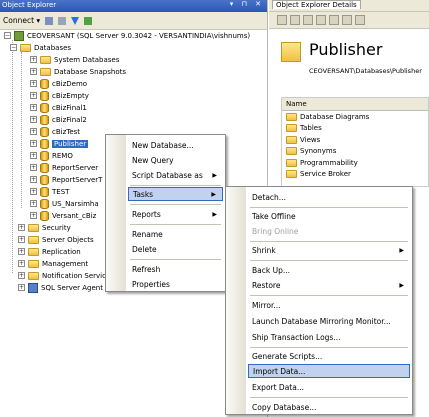 Image resolution: width=429 pixels, height=417 pixels. Describe the element at coordinates (175, 175) in the screenshot. I see `menu-script-database-as: Script Database as ▶` at that location.